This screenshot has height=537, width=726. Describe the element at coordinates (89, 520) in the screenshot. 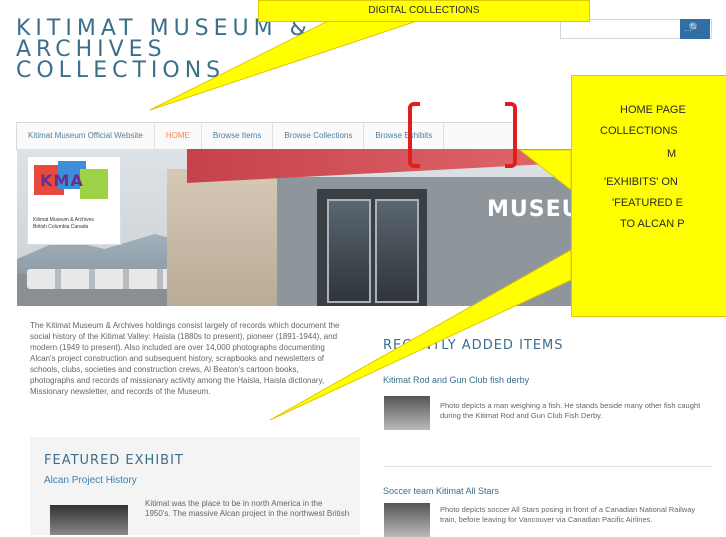

I see `featured-exhibit-thumbnail` at that location.